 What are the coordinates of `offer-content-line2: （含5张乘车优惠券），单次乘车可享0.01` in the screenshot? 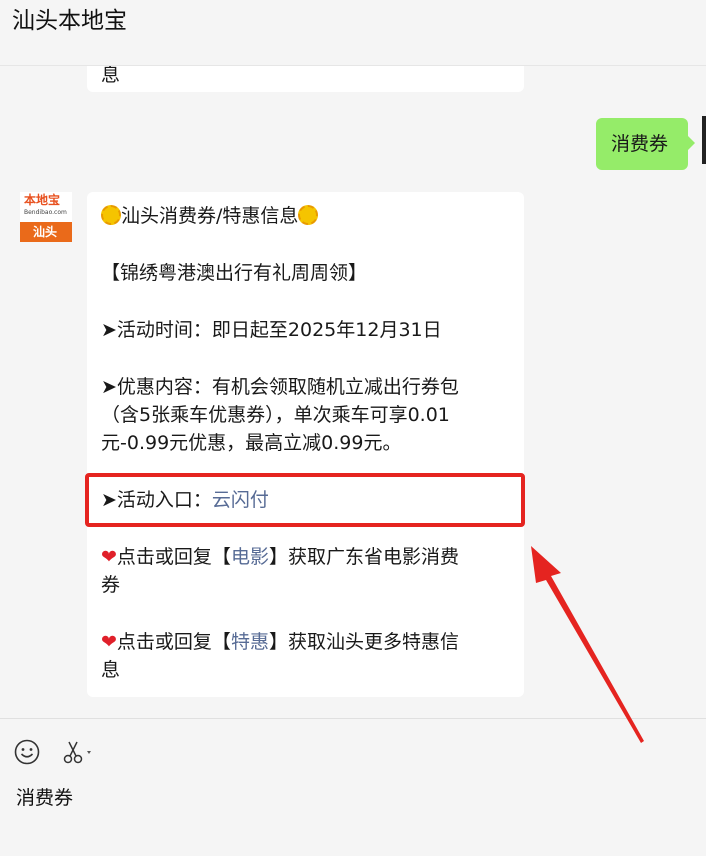 It's located at (275, 415).